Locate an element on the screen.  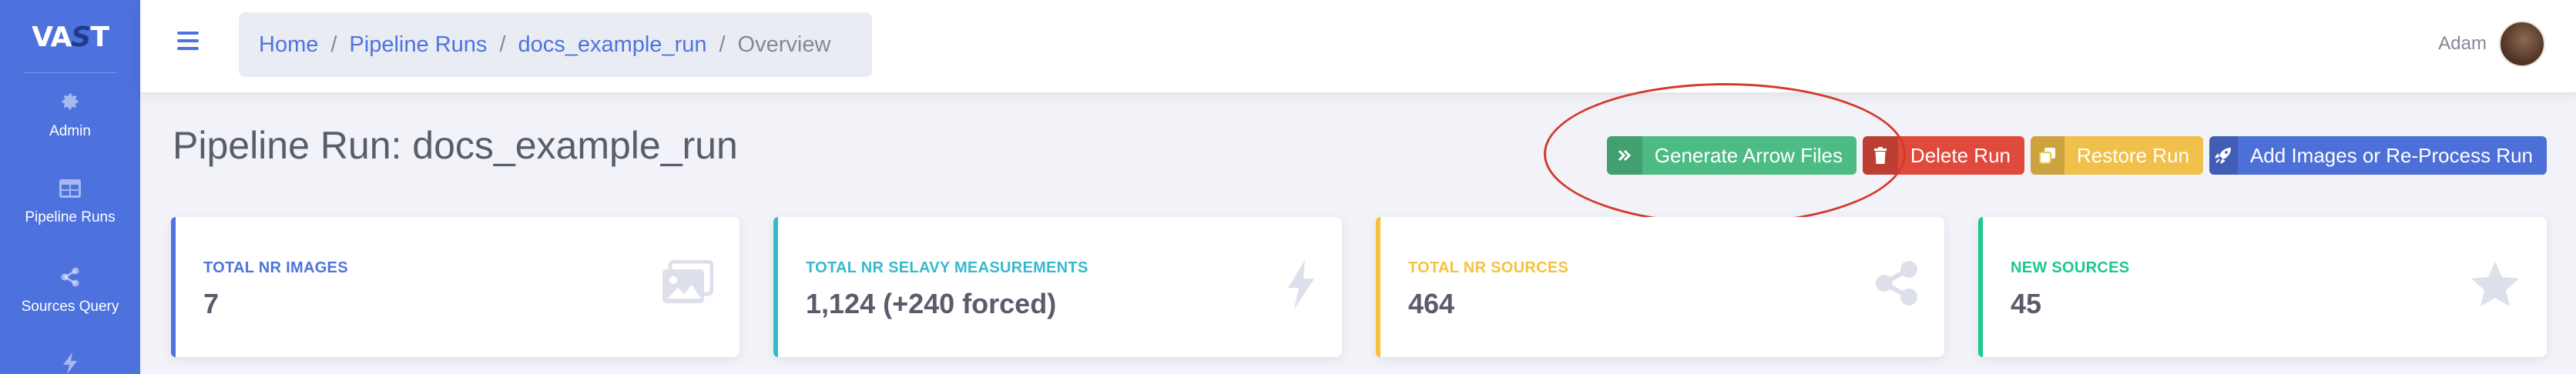
sidebar: VAST Admin Pipeline Runs Sources Query is located at coordinates (70, 187).